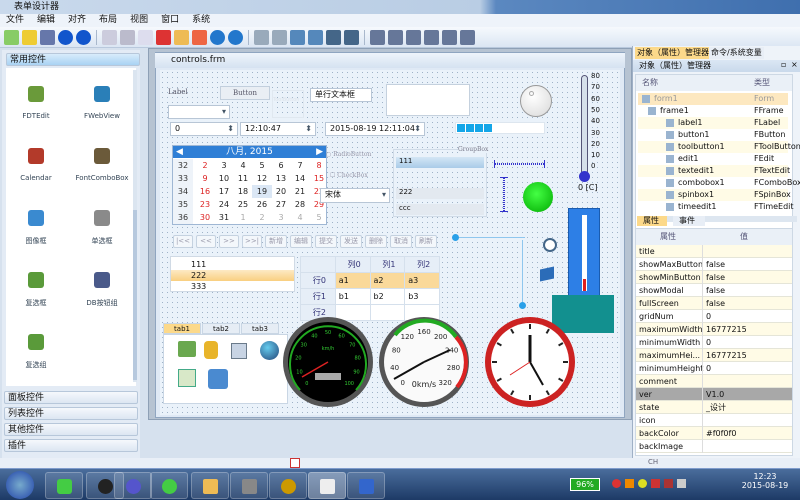  Describe the element at coordinates (217, 37) in the screenshot. I see `undo-icon` at that location.